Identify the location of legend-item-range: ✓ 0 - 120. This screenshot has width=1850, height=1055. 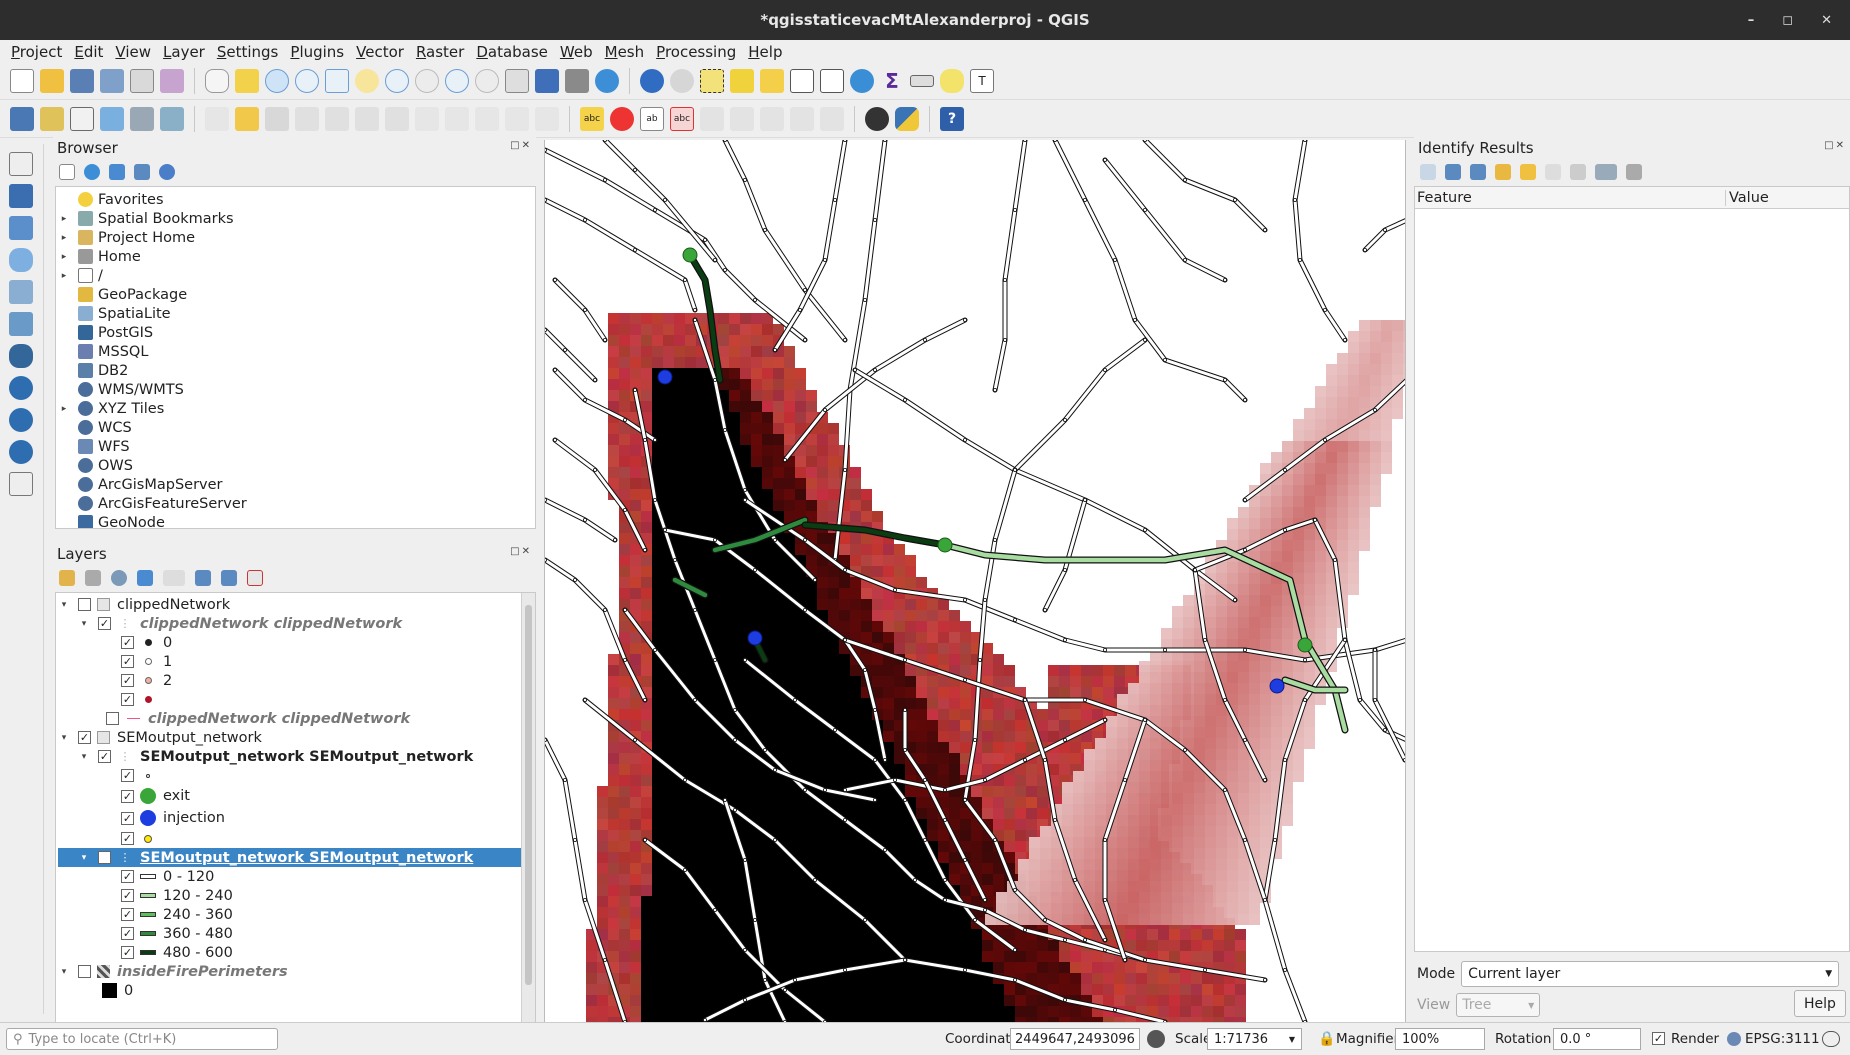
(296, 876).